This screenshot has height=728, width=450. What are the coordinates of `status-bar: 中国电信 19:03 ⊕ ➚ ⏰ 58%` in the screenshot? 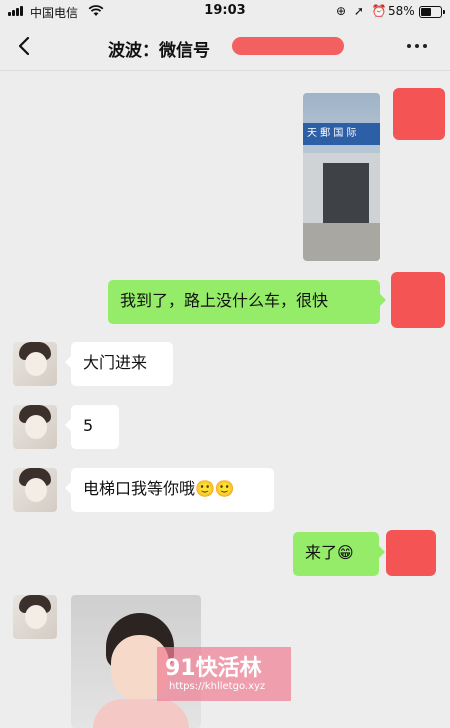 It's located at (225, 12).